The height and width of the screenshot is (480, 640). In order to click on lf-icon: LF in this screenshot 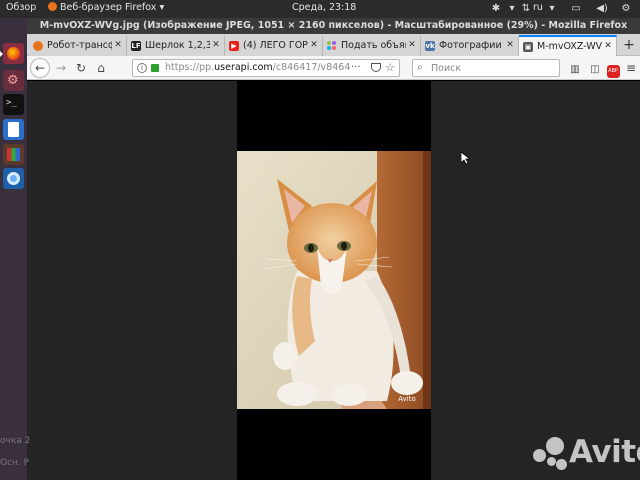, I will do `click(136, 46)`.